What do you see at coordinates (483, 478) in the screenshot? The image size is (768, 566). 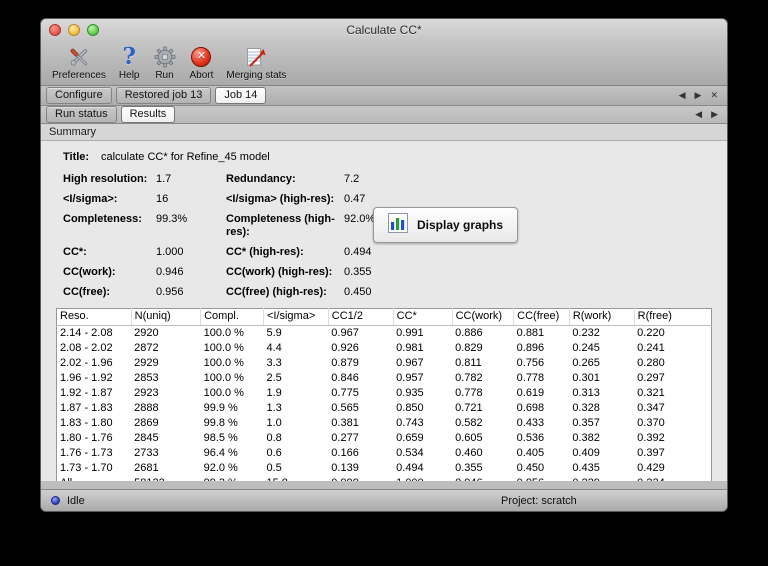 I see `cell-cc-work: 0.946` at bounding box center [483, 478].